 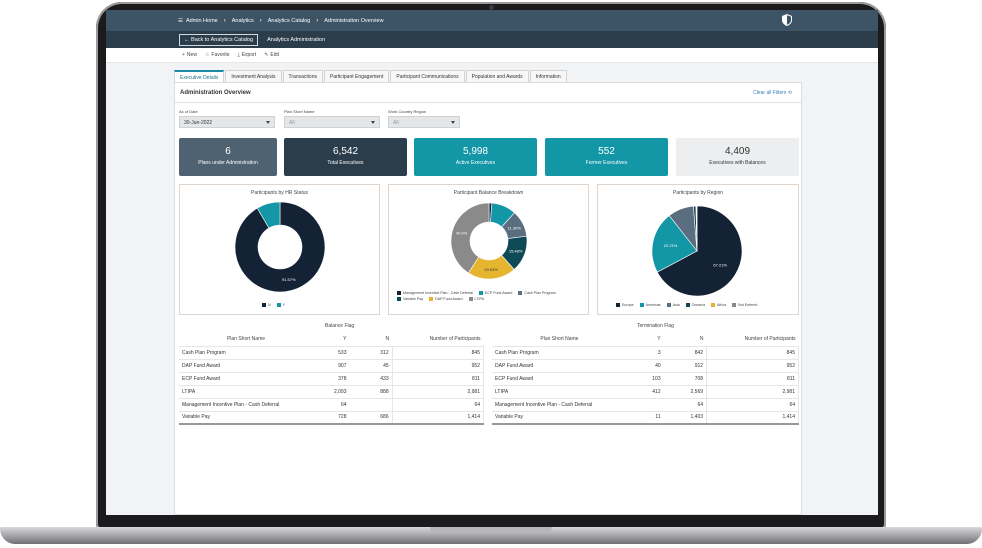 I want to click on work-country-region-select: All, so click(x=424, y=122).